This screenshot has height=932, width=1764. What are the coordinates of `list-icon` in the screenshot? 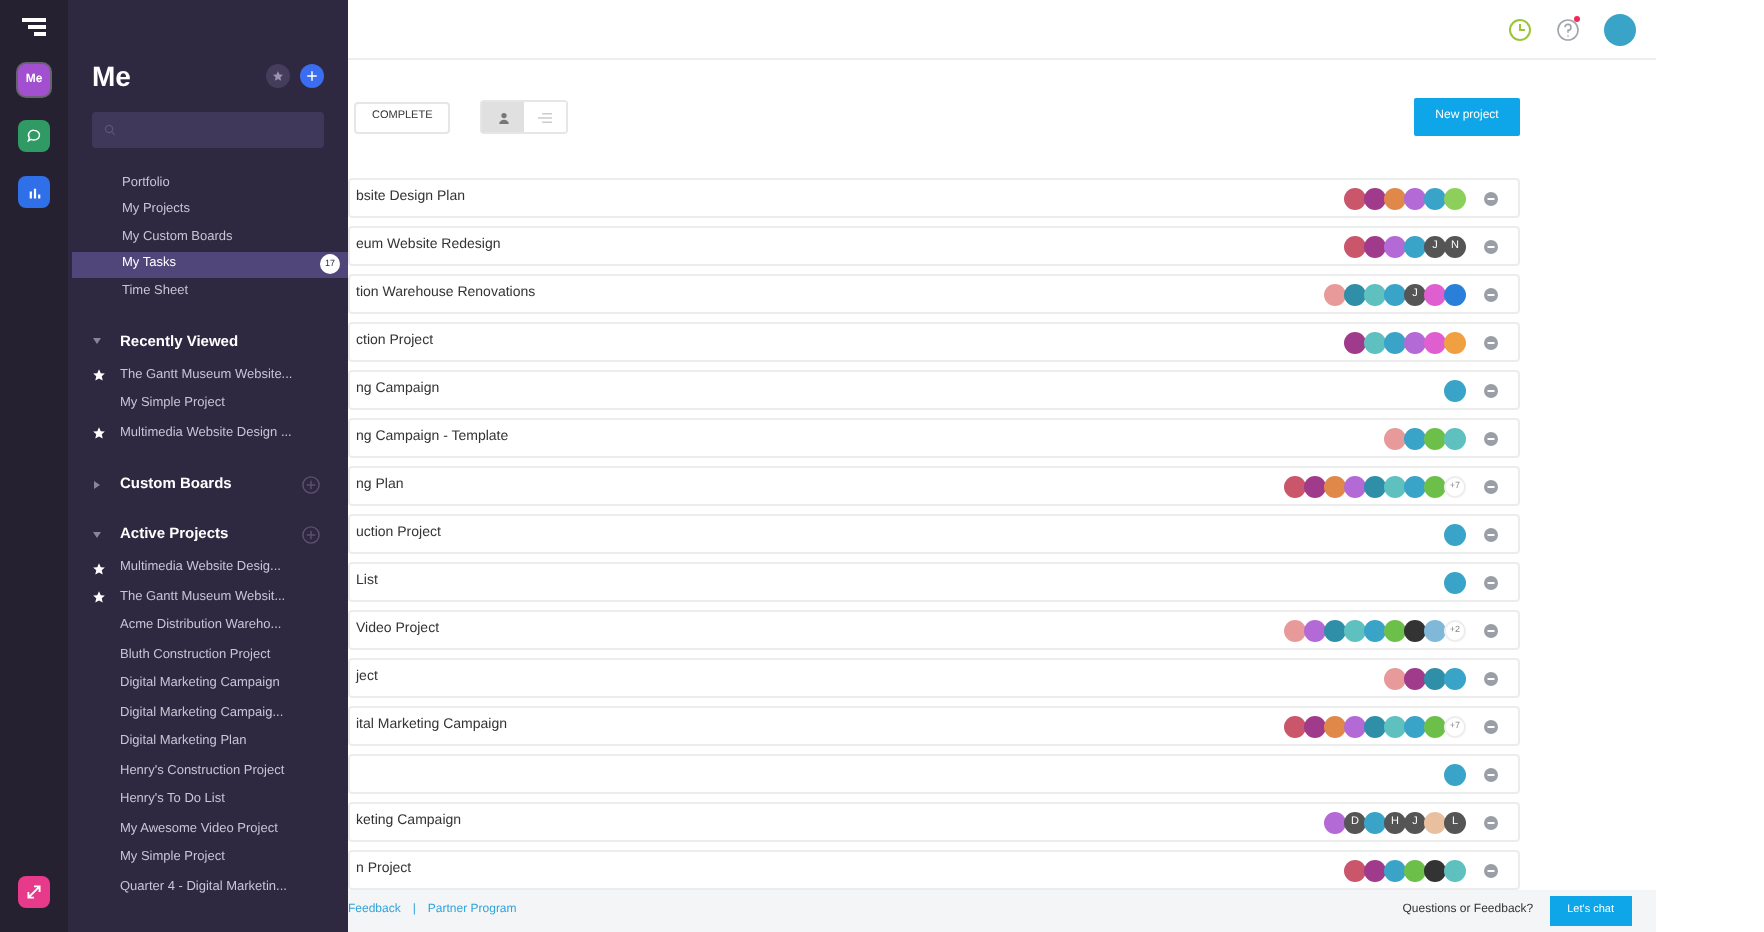 It's located at (545, 117).